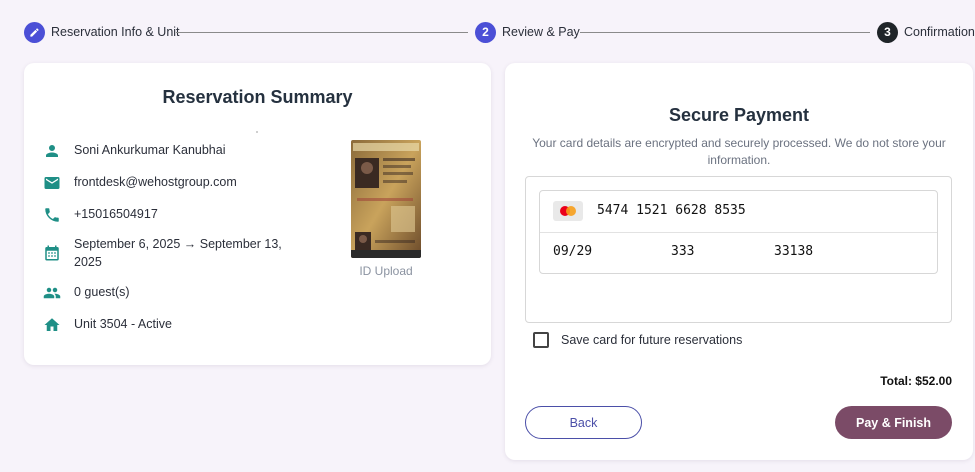 This screenshot has height=472, width=975. What do you see at coordinates (52, 151) in the screenshot?
I see `person-icon` at bounding box center [52, 151].